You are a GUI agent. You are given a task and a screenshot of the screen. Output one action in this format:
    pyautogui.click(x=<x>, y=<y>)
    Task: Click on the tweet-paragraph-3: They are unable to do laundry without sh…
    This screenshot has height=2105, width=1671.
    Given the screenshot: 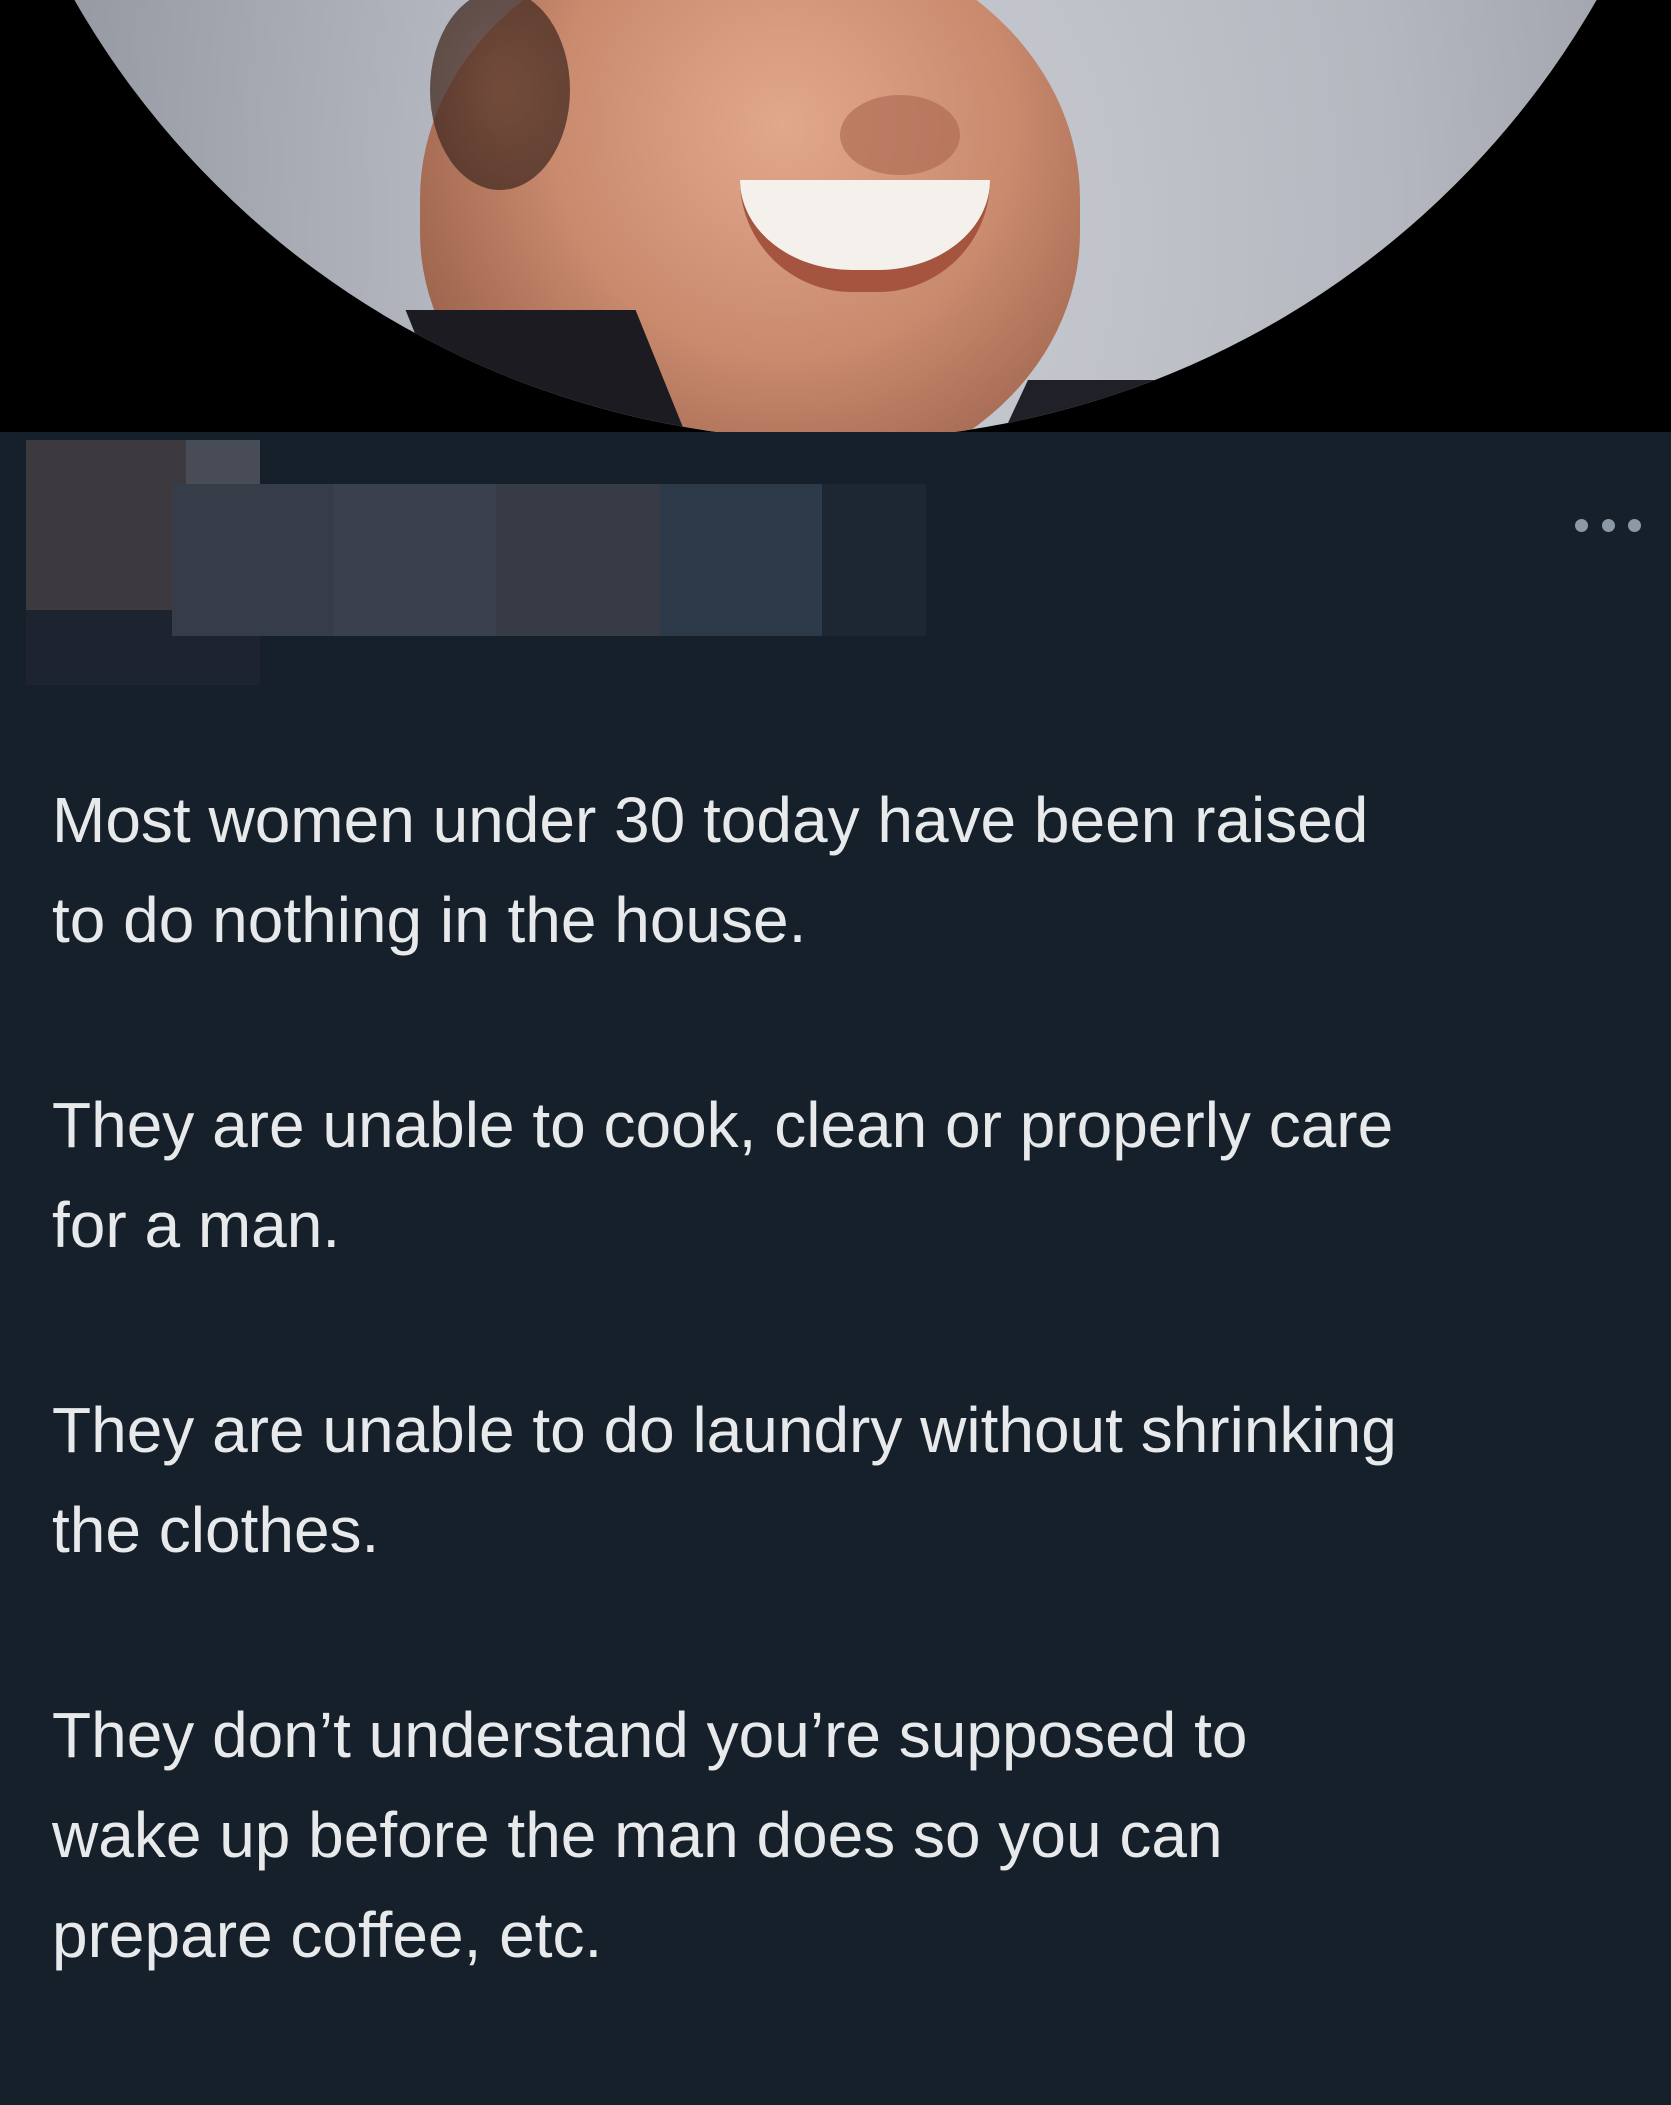 What is the action you would take?
    pyautogui.click(x=724, y=1480)
    